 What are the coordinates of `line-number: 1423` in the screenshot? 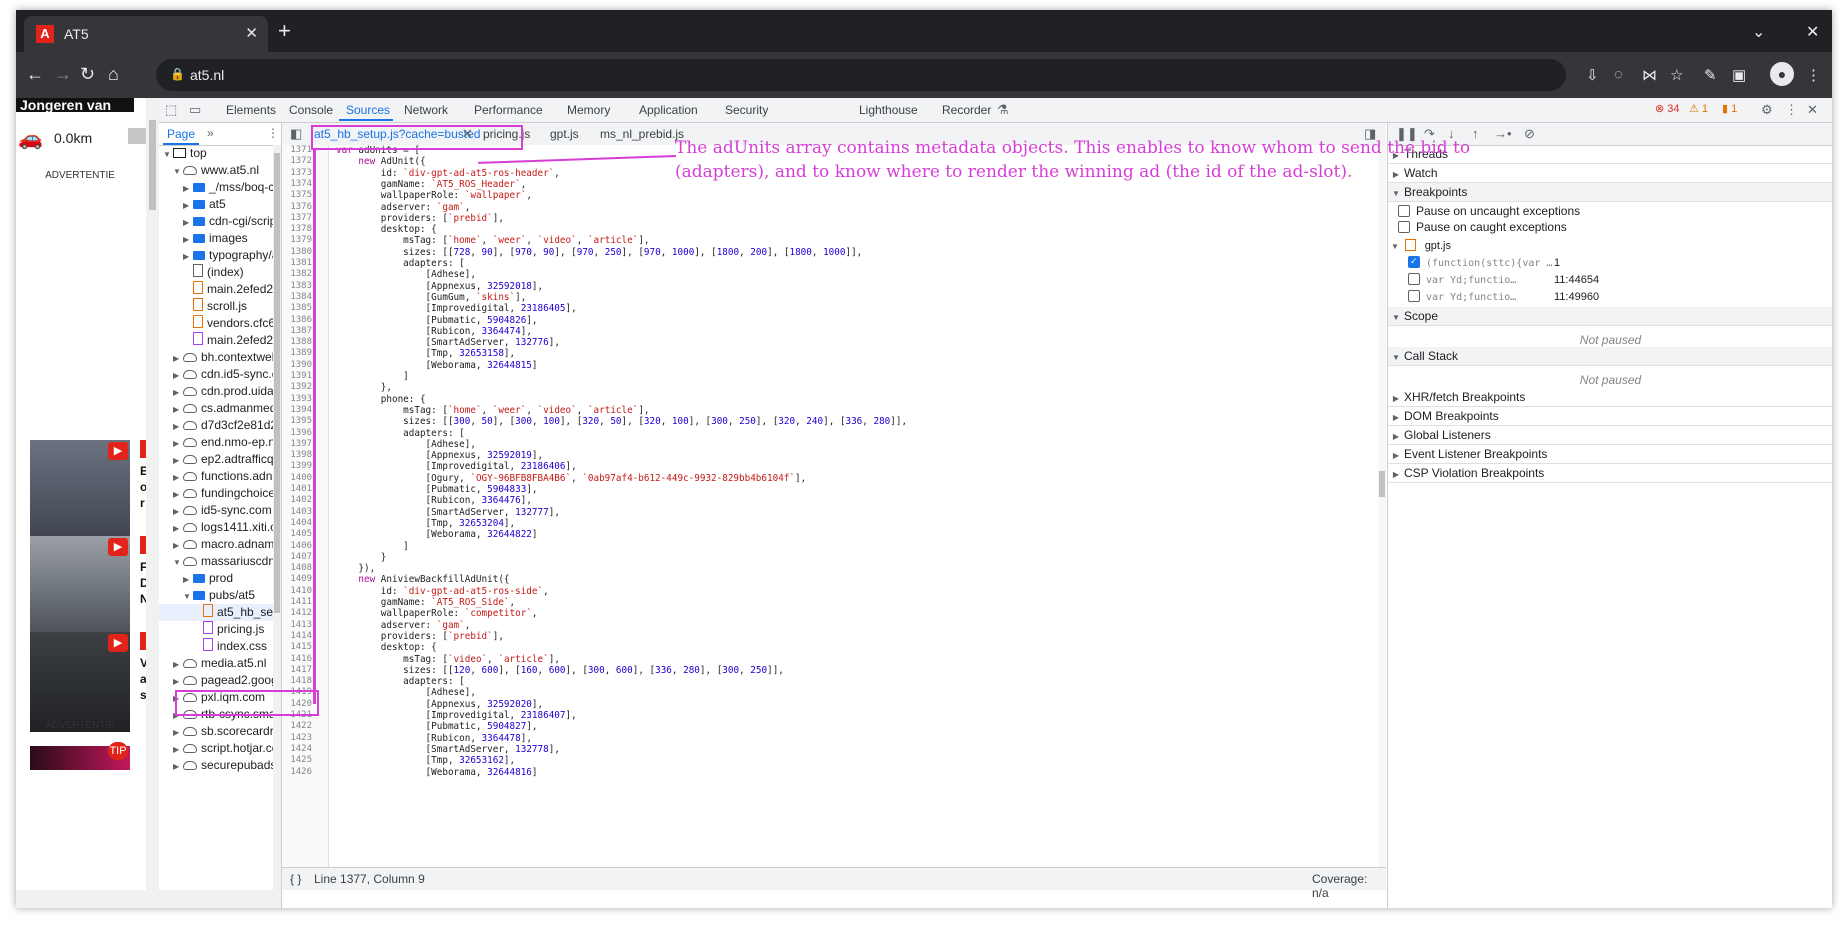 It's located at (297, 738).